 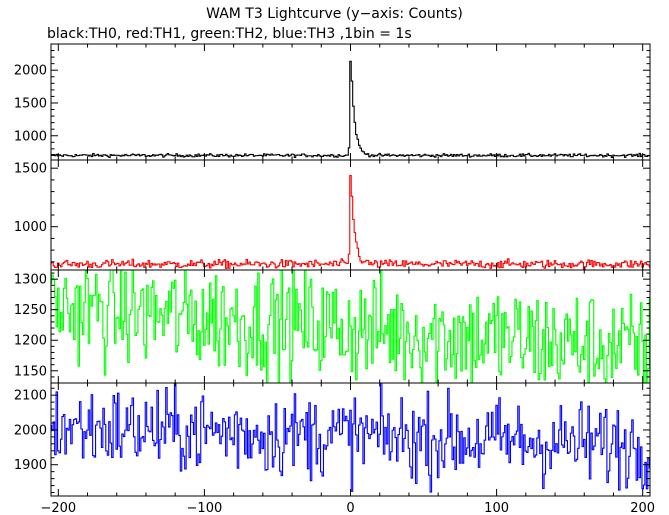 I want to click on x-tick-label: −100, so click(x=205, y=508).